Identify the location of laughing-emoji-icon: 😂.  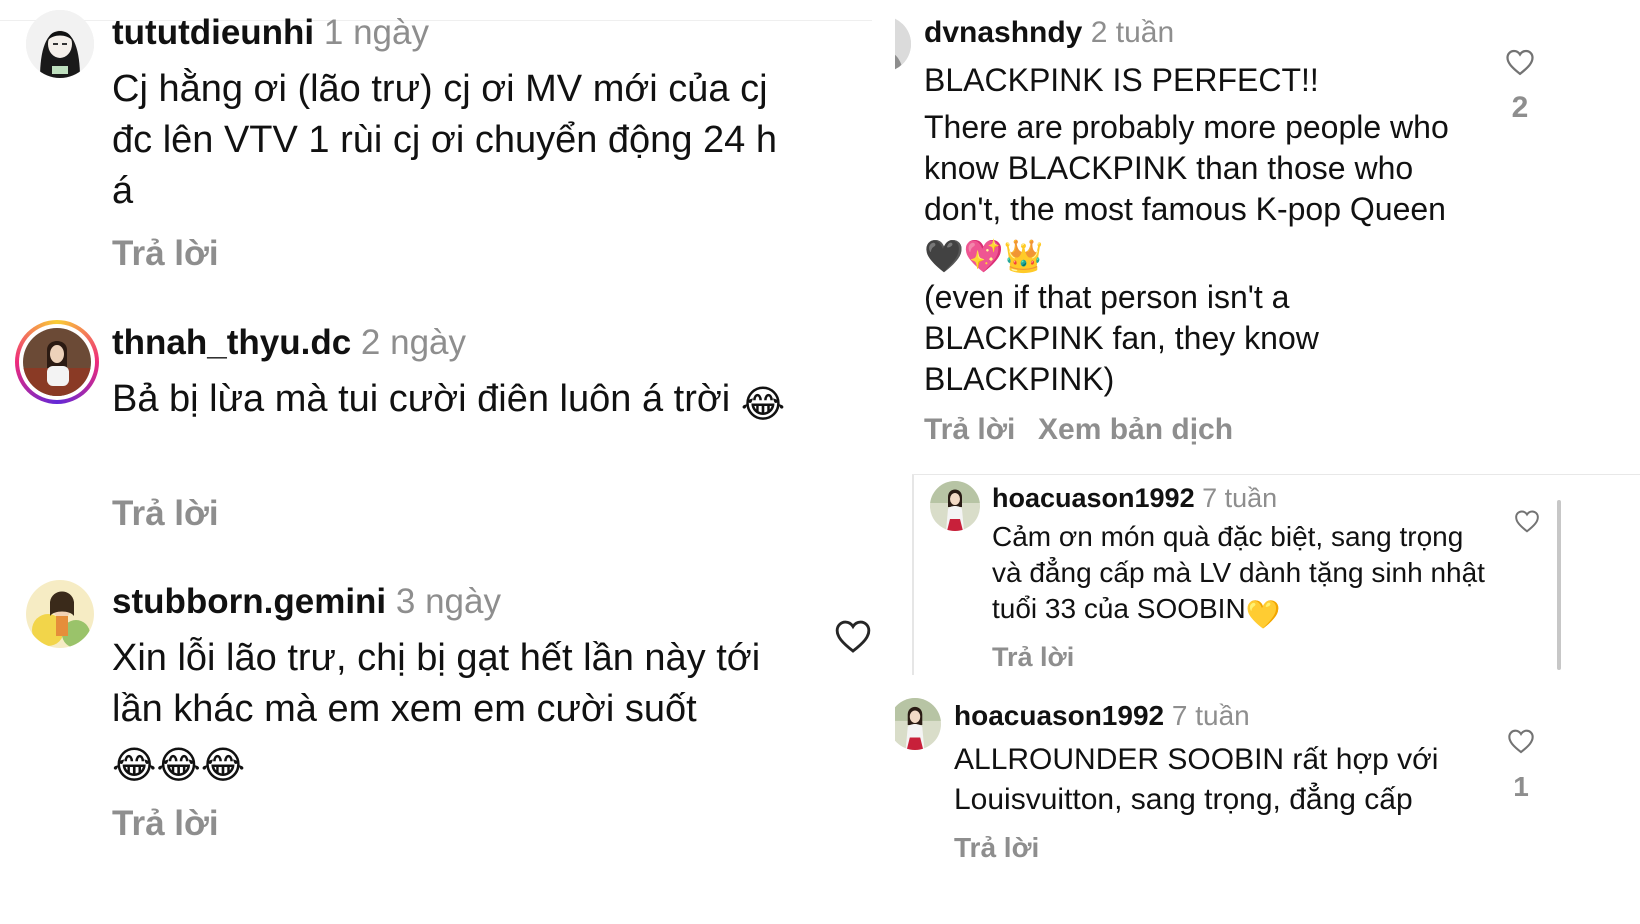
(763, 405).